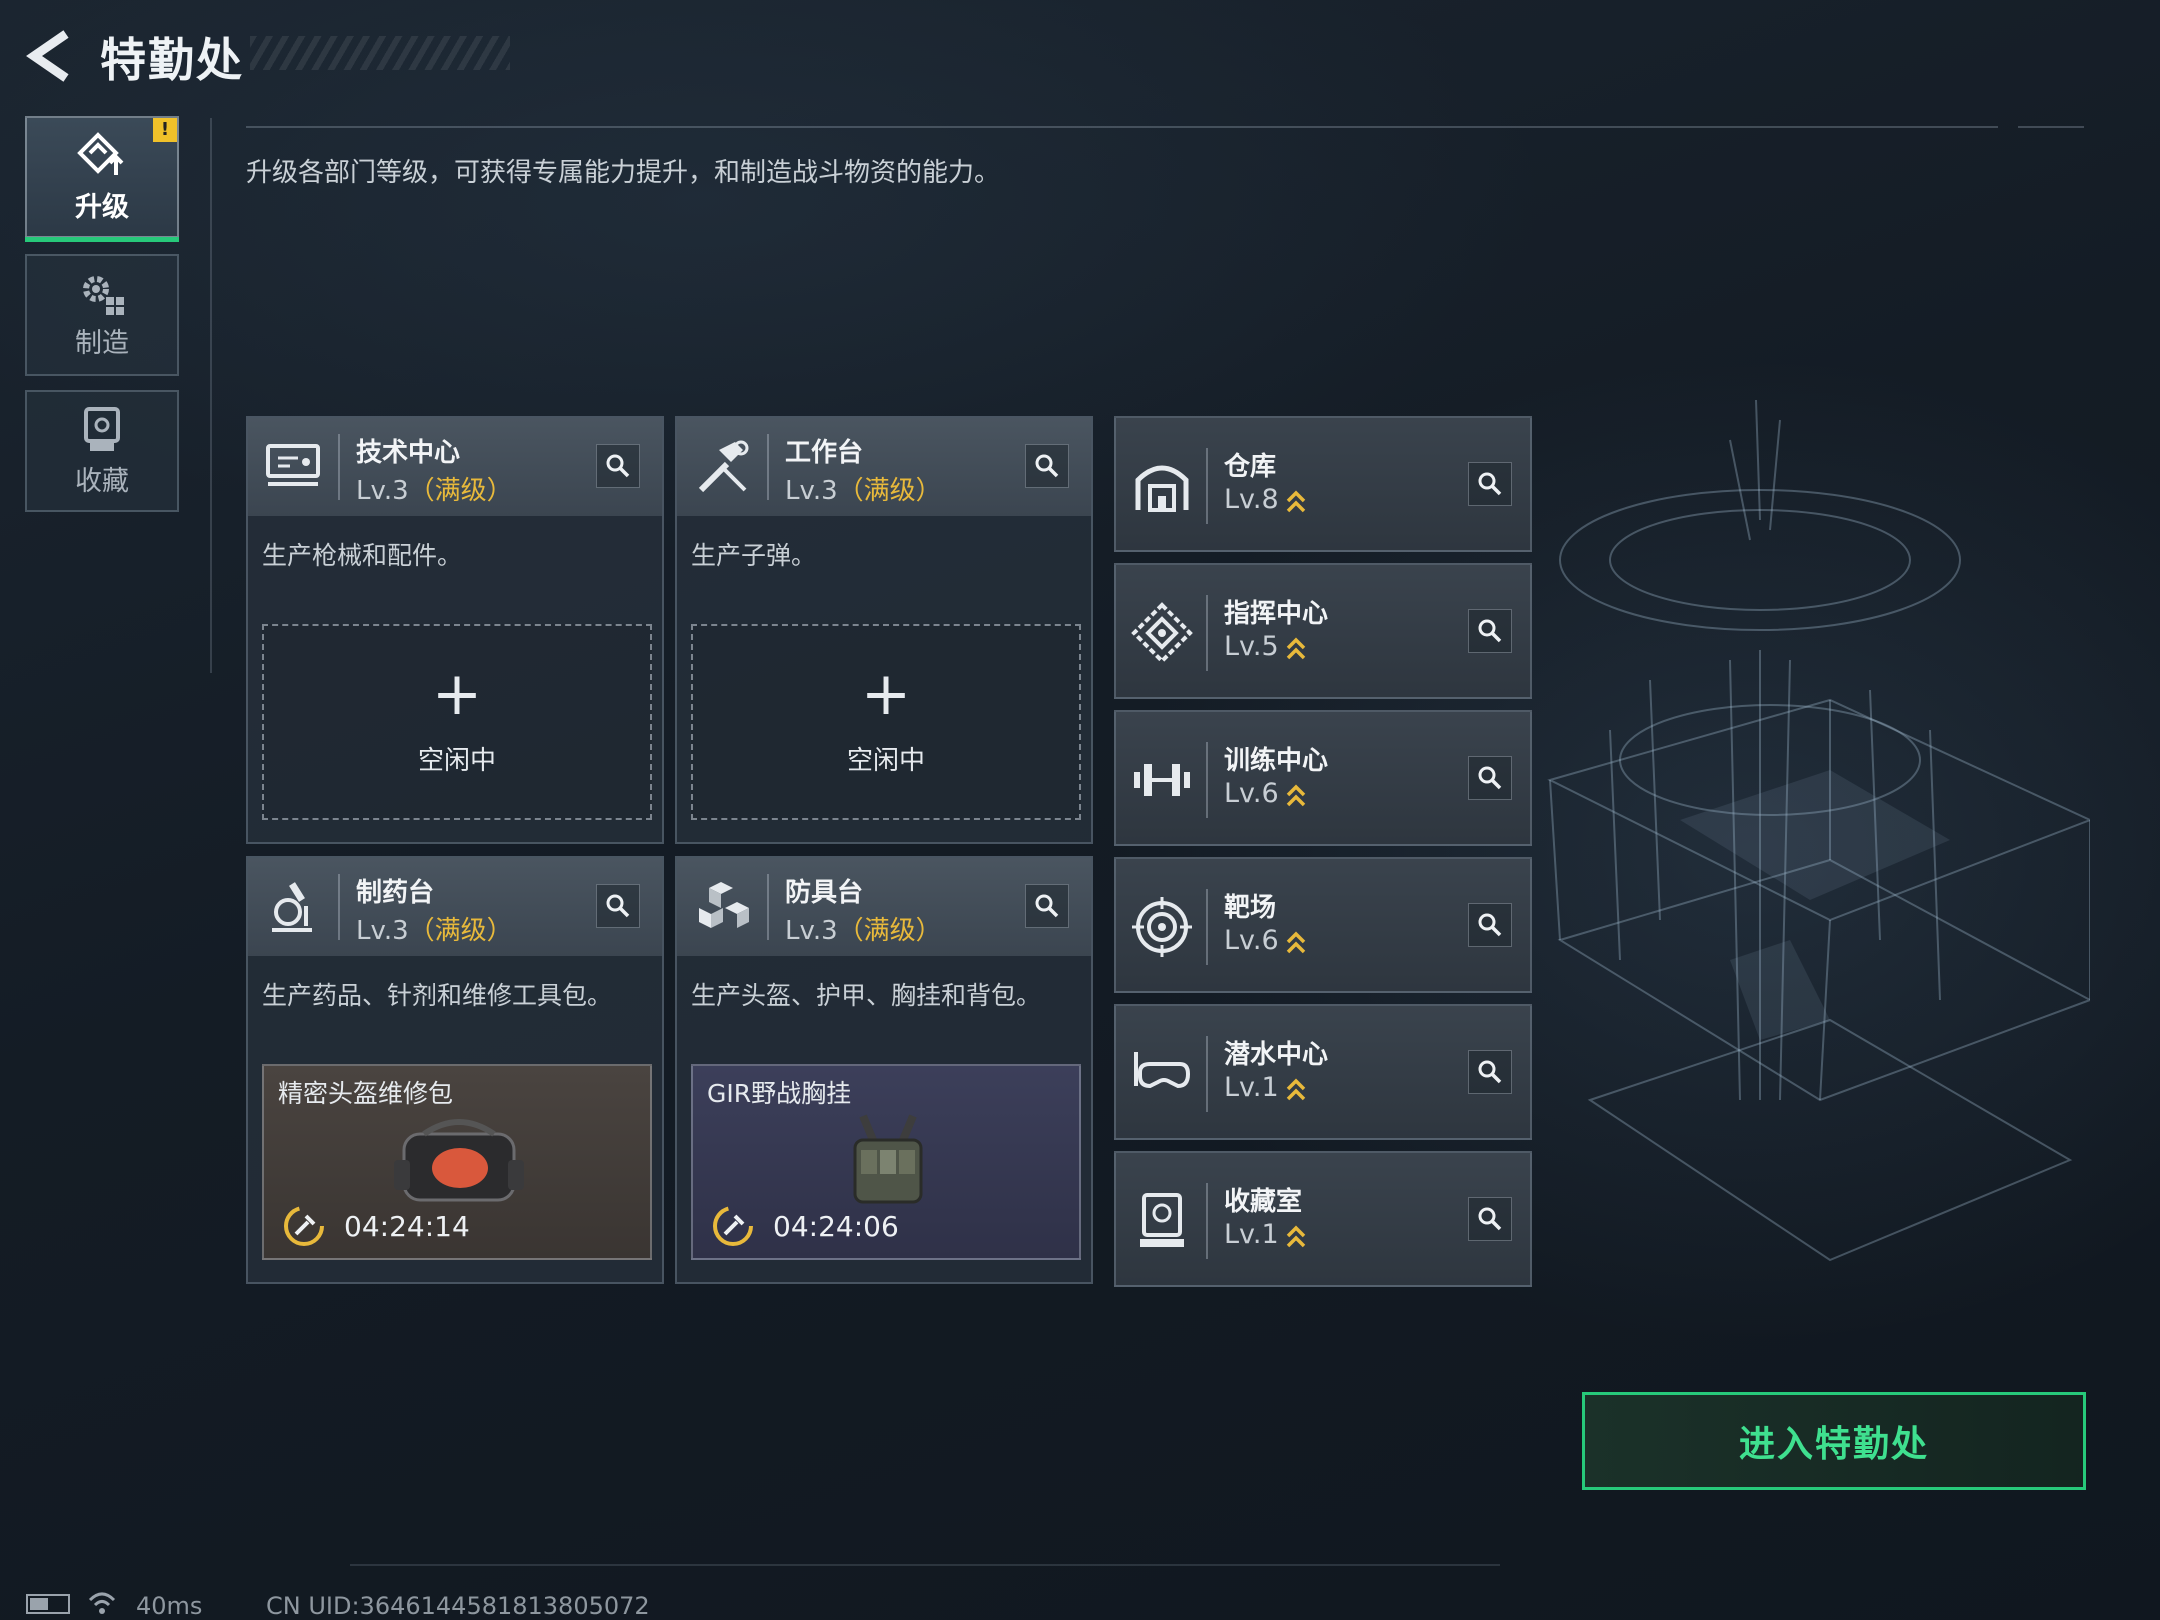 The width and height of the screenshot is (2160, 1620). What do you see at coordinates (1323, 484) in the screenshot?
I see `facility-warehouse: 仓库 Lv.8` at bounding box center [1323, 484].